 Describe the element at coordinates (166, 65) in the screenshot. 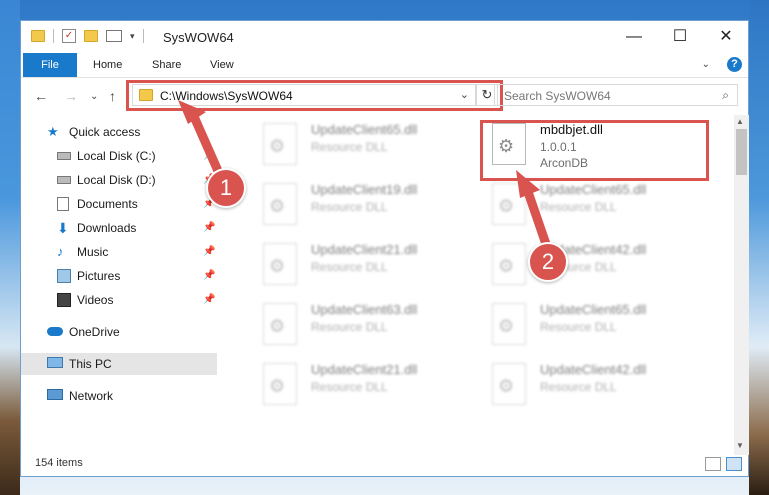

I see `tab-share: Share` at that location.